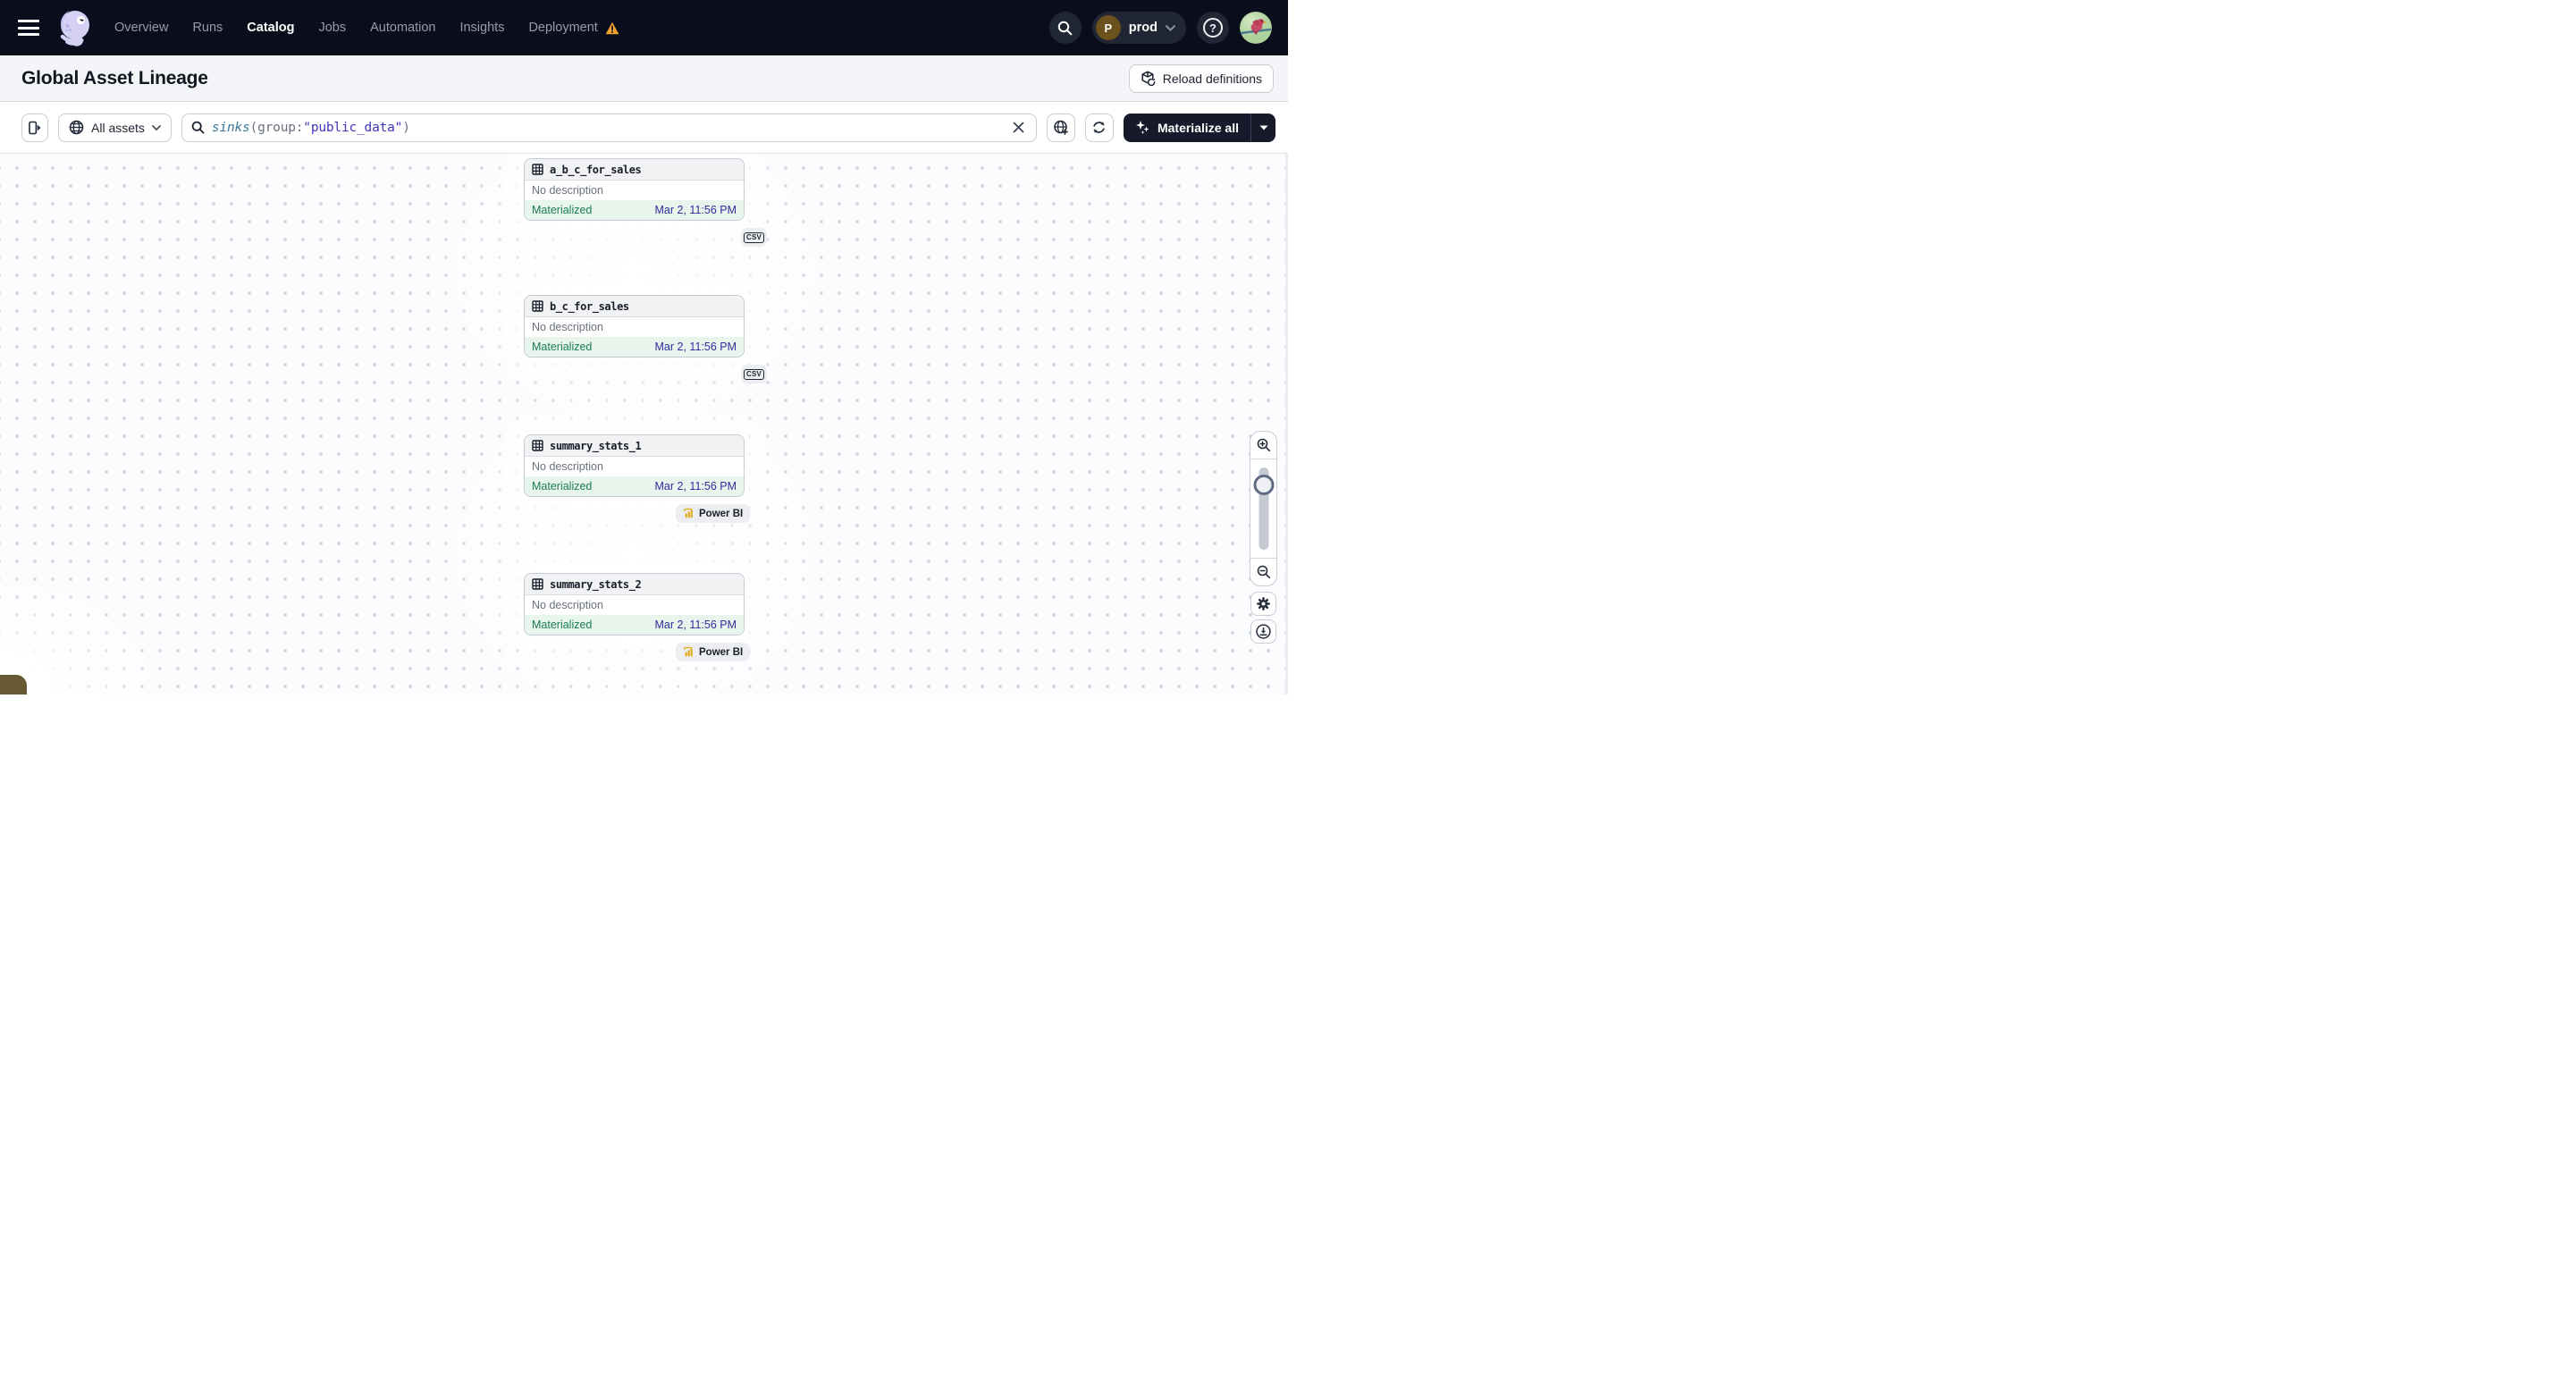 The height and width of the screenshot is (1389, 2576). Describe the element at coordinates (1263, 445) in the screenshot. I see `zoom-in-button` at that location.